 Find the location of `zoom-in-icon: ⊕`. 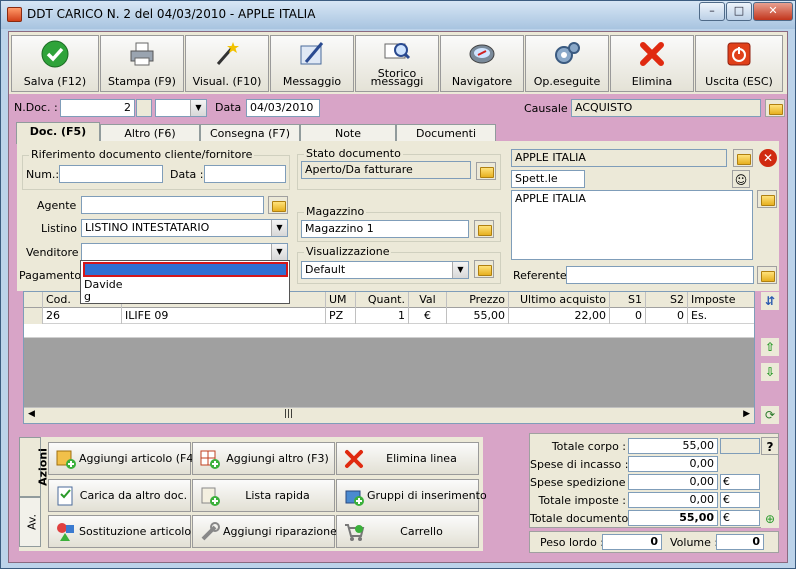

zoom-in-icon: ⊕ is located at coordinates (770, 519).